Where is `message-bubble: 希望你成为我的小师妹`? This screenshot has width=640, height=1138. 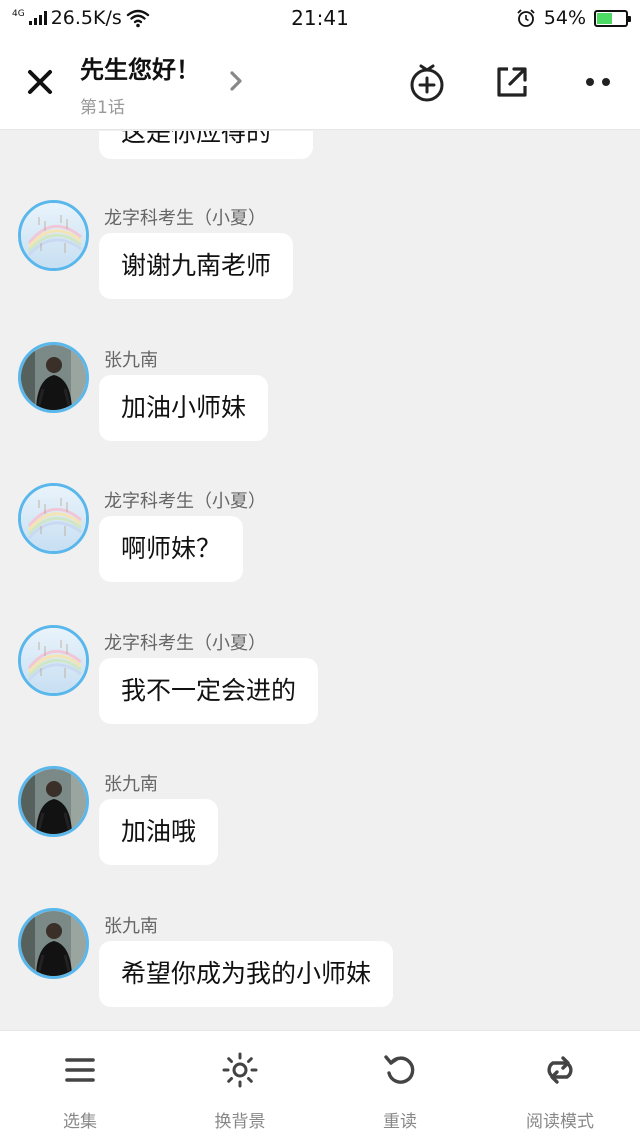
message-bubble: 希望你成为我的小师妹 is located at coordinates (246, 973).